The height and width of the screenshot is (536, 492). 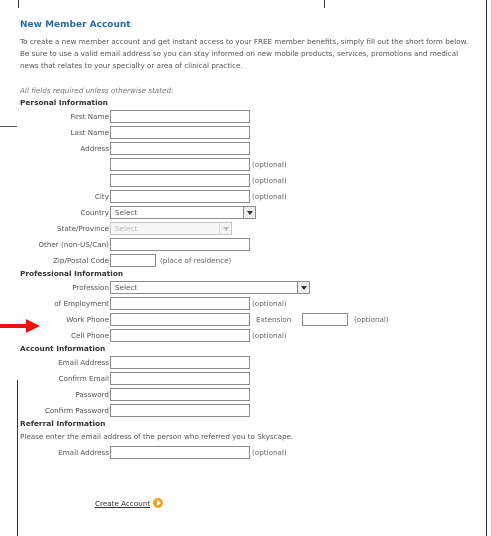 What do you see at coordinates (196, 260) in the screenshot?
I see `zip-note: (place of residence)` at bounding box center [196, 260].